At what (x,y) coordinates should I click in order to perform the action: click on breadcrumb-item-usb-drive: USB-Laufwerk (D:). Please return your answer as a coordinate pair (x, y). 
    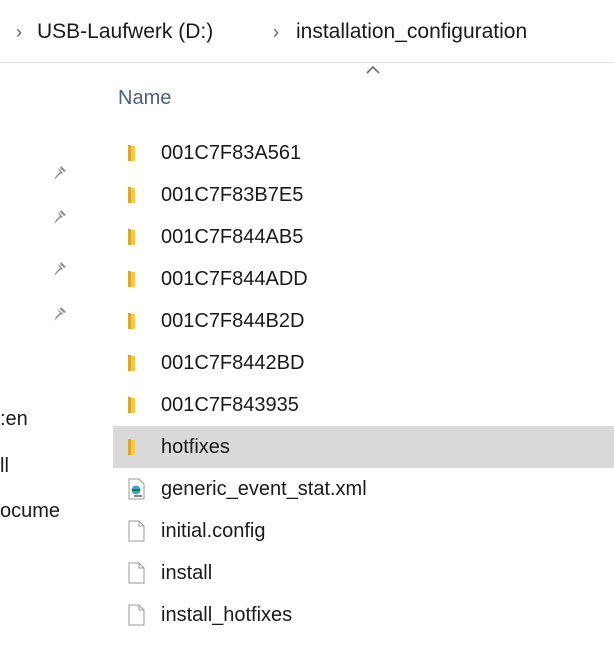
    Looking at the image, I should click on (125, 32).